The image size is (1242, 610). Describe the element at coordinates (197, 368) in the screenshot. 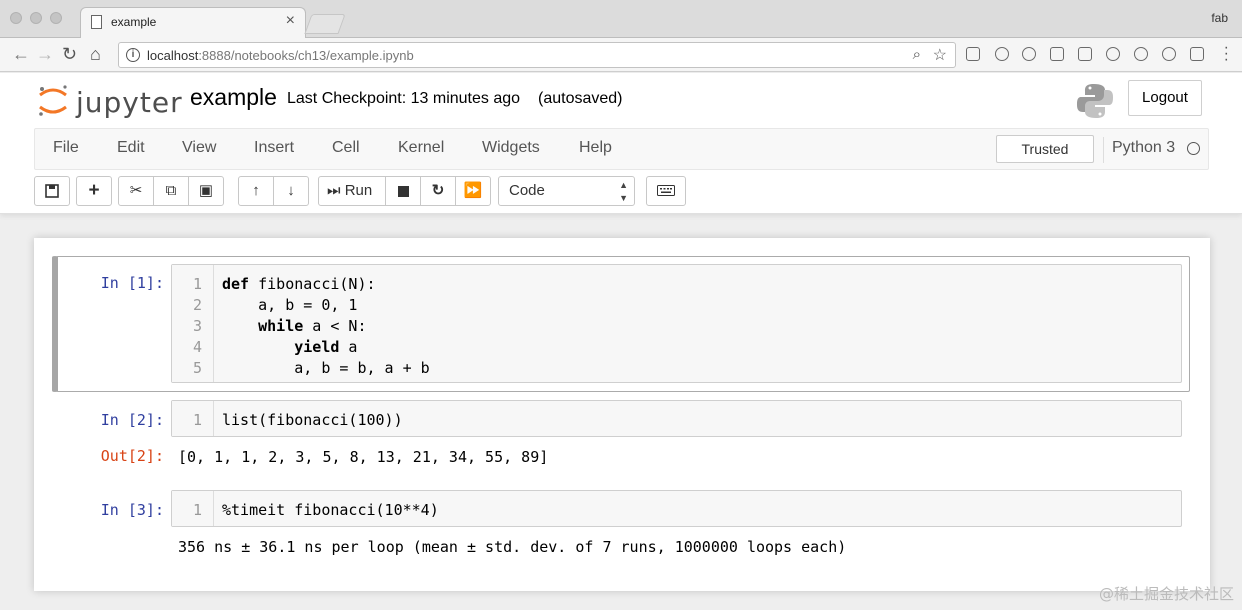

I see `line-number: 5` at that location.